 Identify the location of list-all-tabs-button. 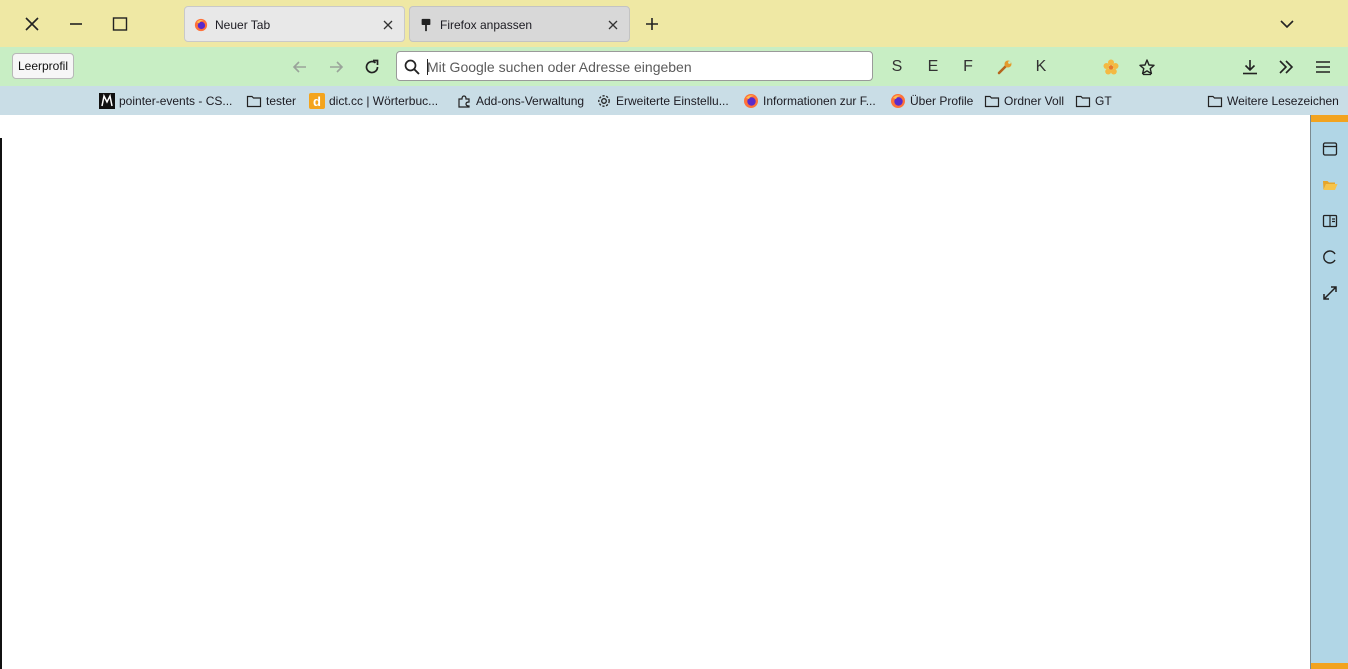
(1287, 24).